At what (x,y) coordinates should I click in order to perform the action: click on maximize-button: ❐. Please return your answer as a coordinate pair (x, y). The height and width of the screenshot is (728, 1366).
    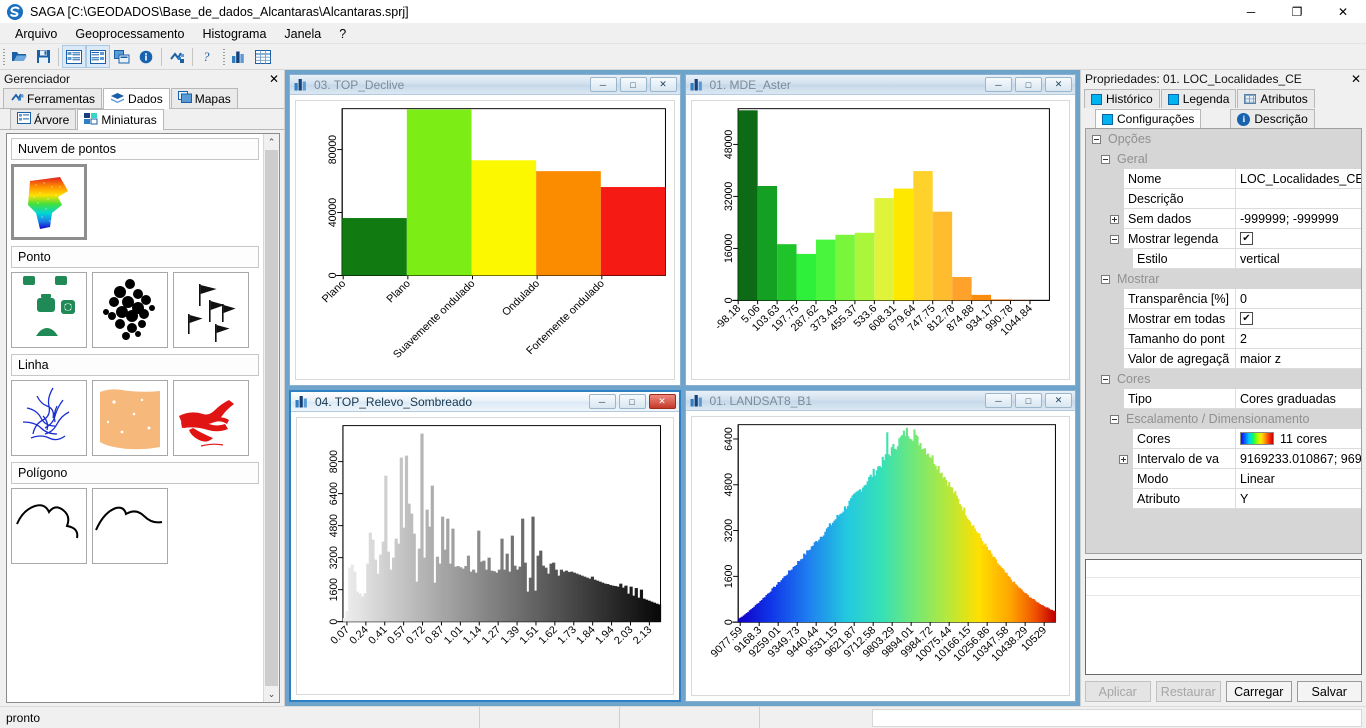
    Looking at the image, I should click on (1297, 12).